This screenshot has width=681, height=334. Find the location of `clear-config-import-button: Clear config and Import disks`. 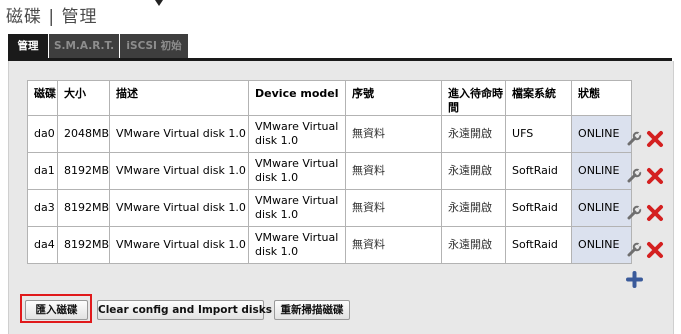

clear-config-import-button: Clear config and Import disks is located at coordinates (184, 310).